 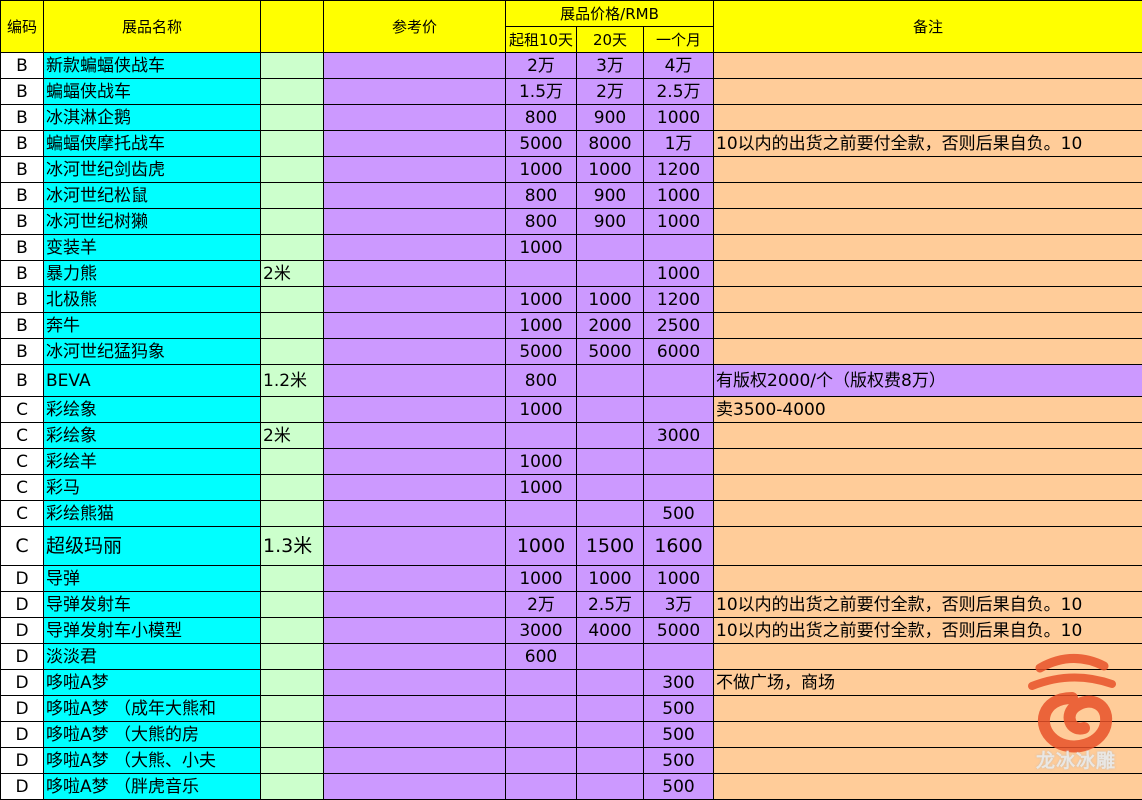 What do you see at coordinates (415, 27) in the screenshot?
I see `header-ref-price: 参考价` at bounding box center [415, 27].